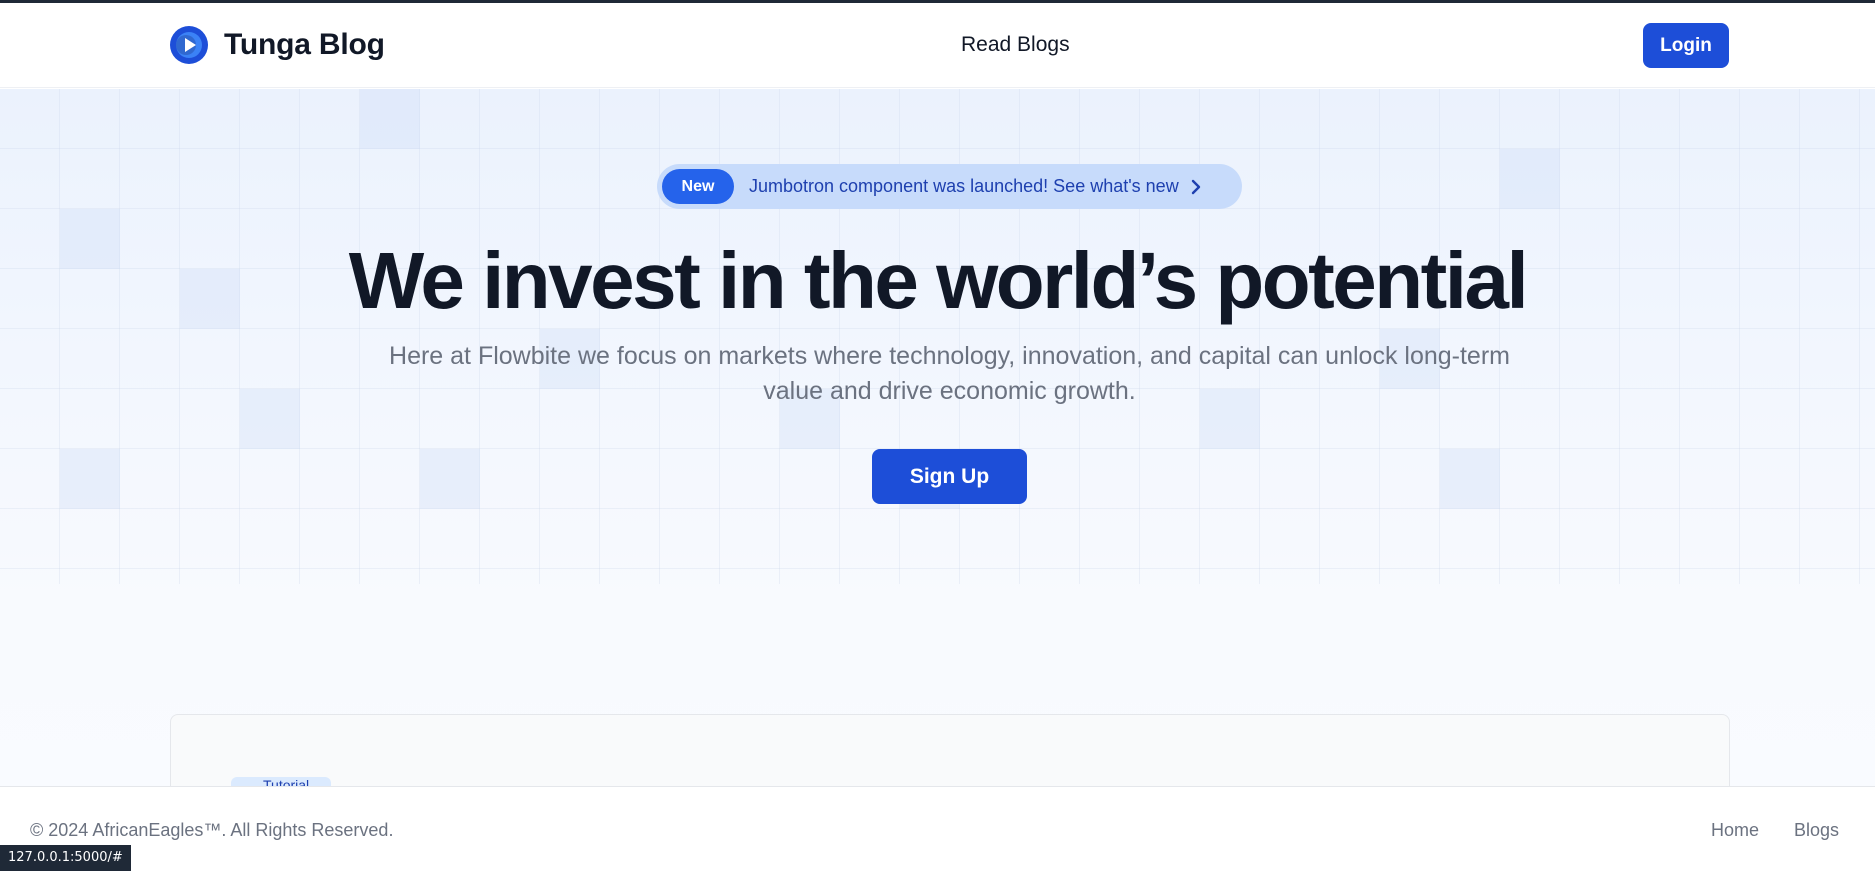 This screenshot has height=871, width=1875. What do you see at coordinates (1195, 186) in the screenshot?
I see `chevron-right-icon` at bounding box center [1195, 186].